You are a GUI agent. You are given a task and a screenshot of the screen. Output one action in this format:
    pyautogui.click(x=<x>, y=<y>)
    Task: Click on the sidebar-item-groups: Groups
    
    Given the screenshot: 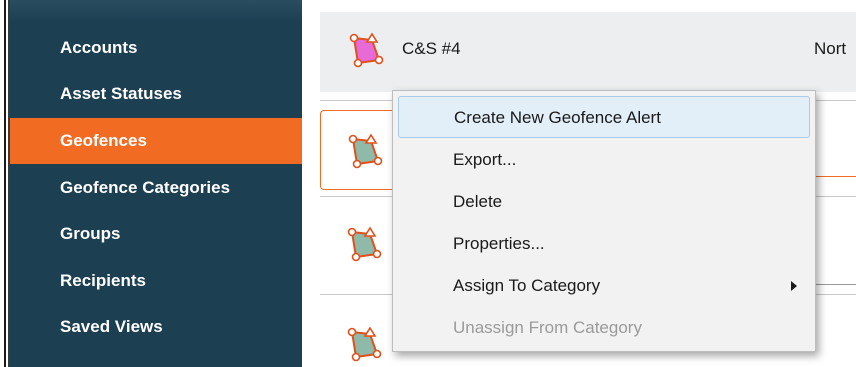 What is the action you would take?
    pyautogui.click(x=156, y=234)
    